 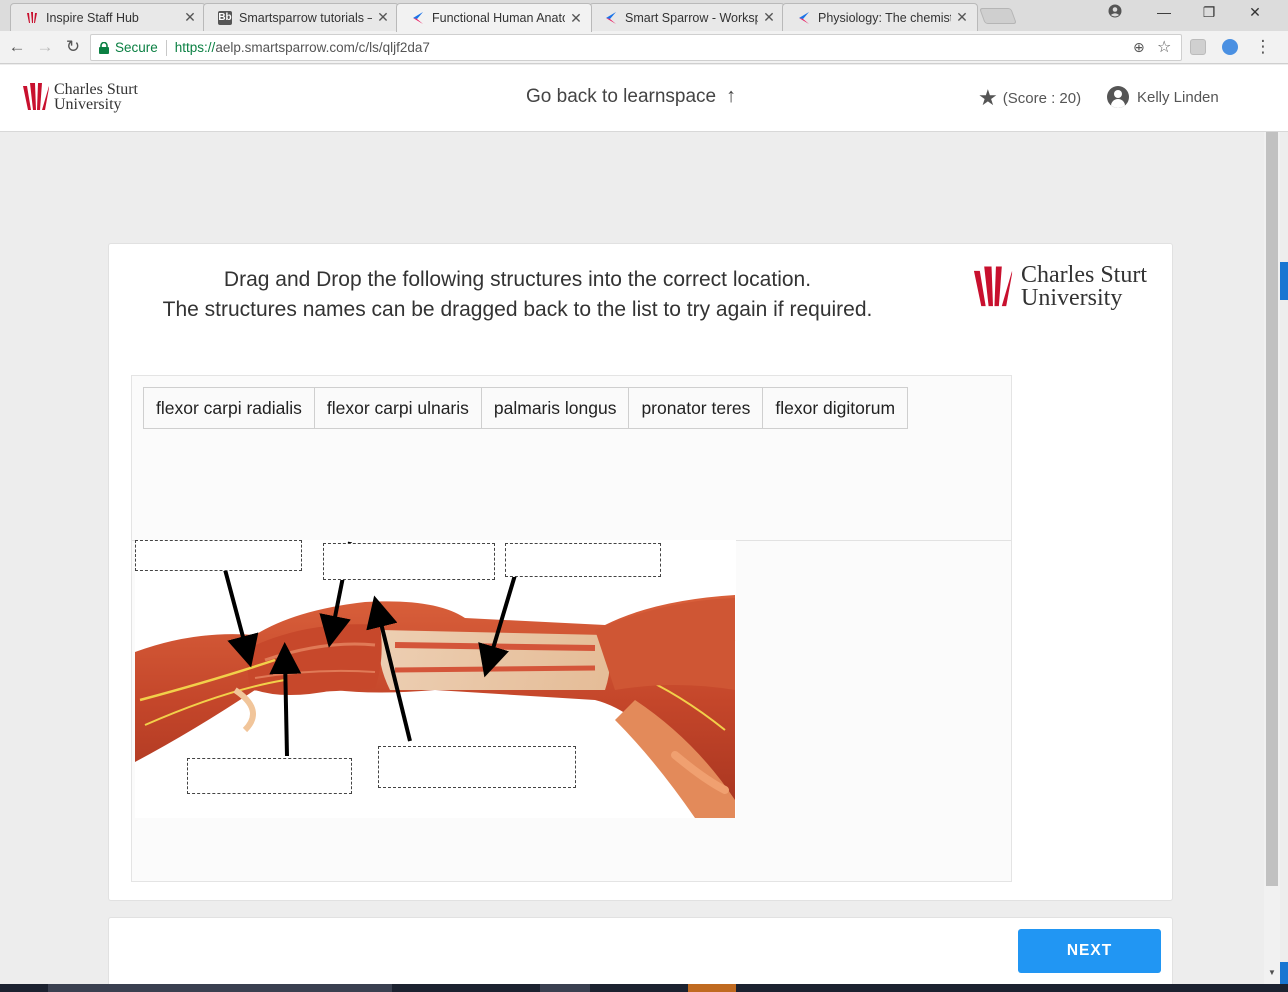 What do you see at coordinates (696, 408) in the screenshot?
I see `draggable-label-pronator-teres: pronator teres` at bounding box center [696, 408].